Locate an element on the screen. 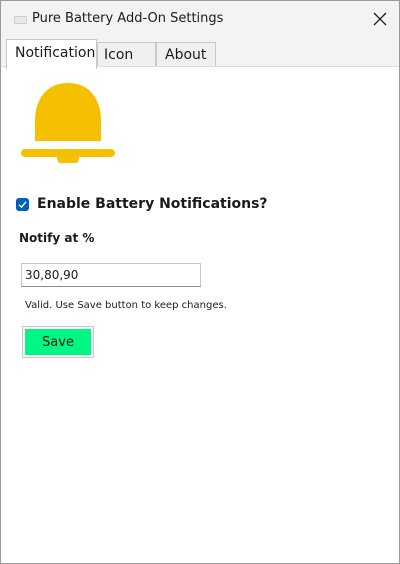  enable-notifications-checkbox is located at coordinates (22, 204).